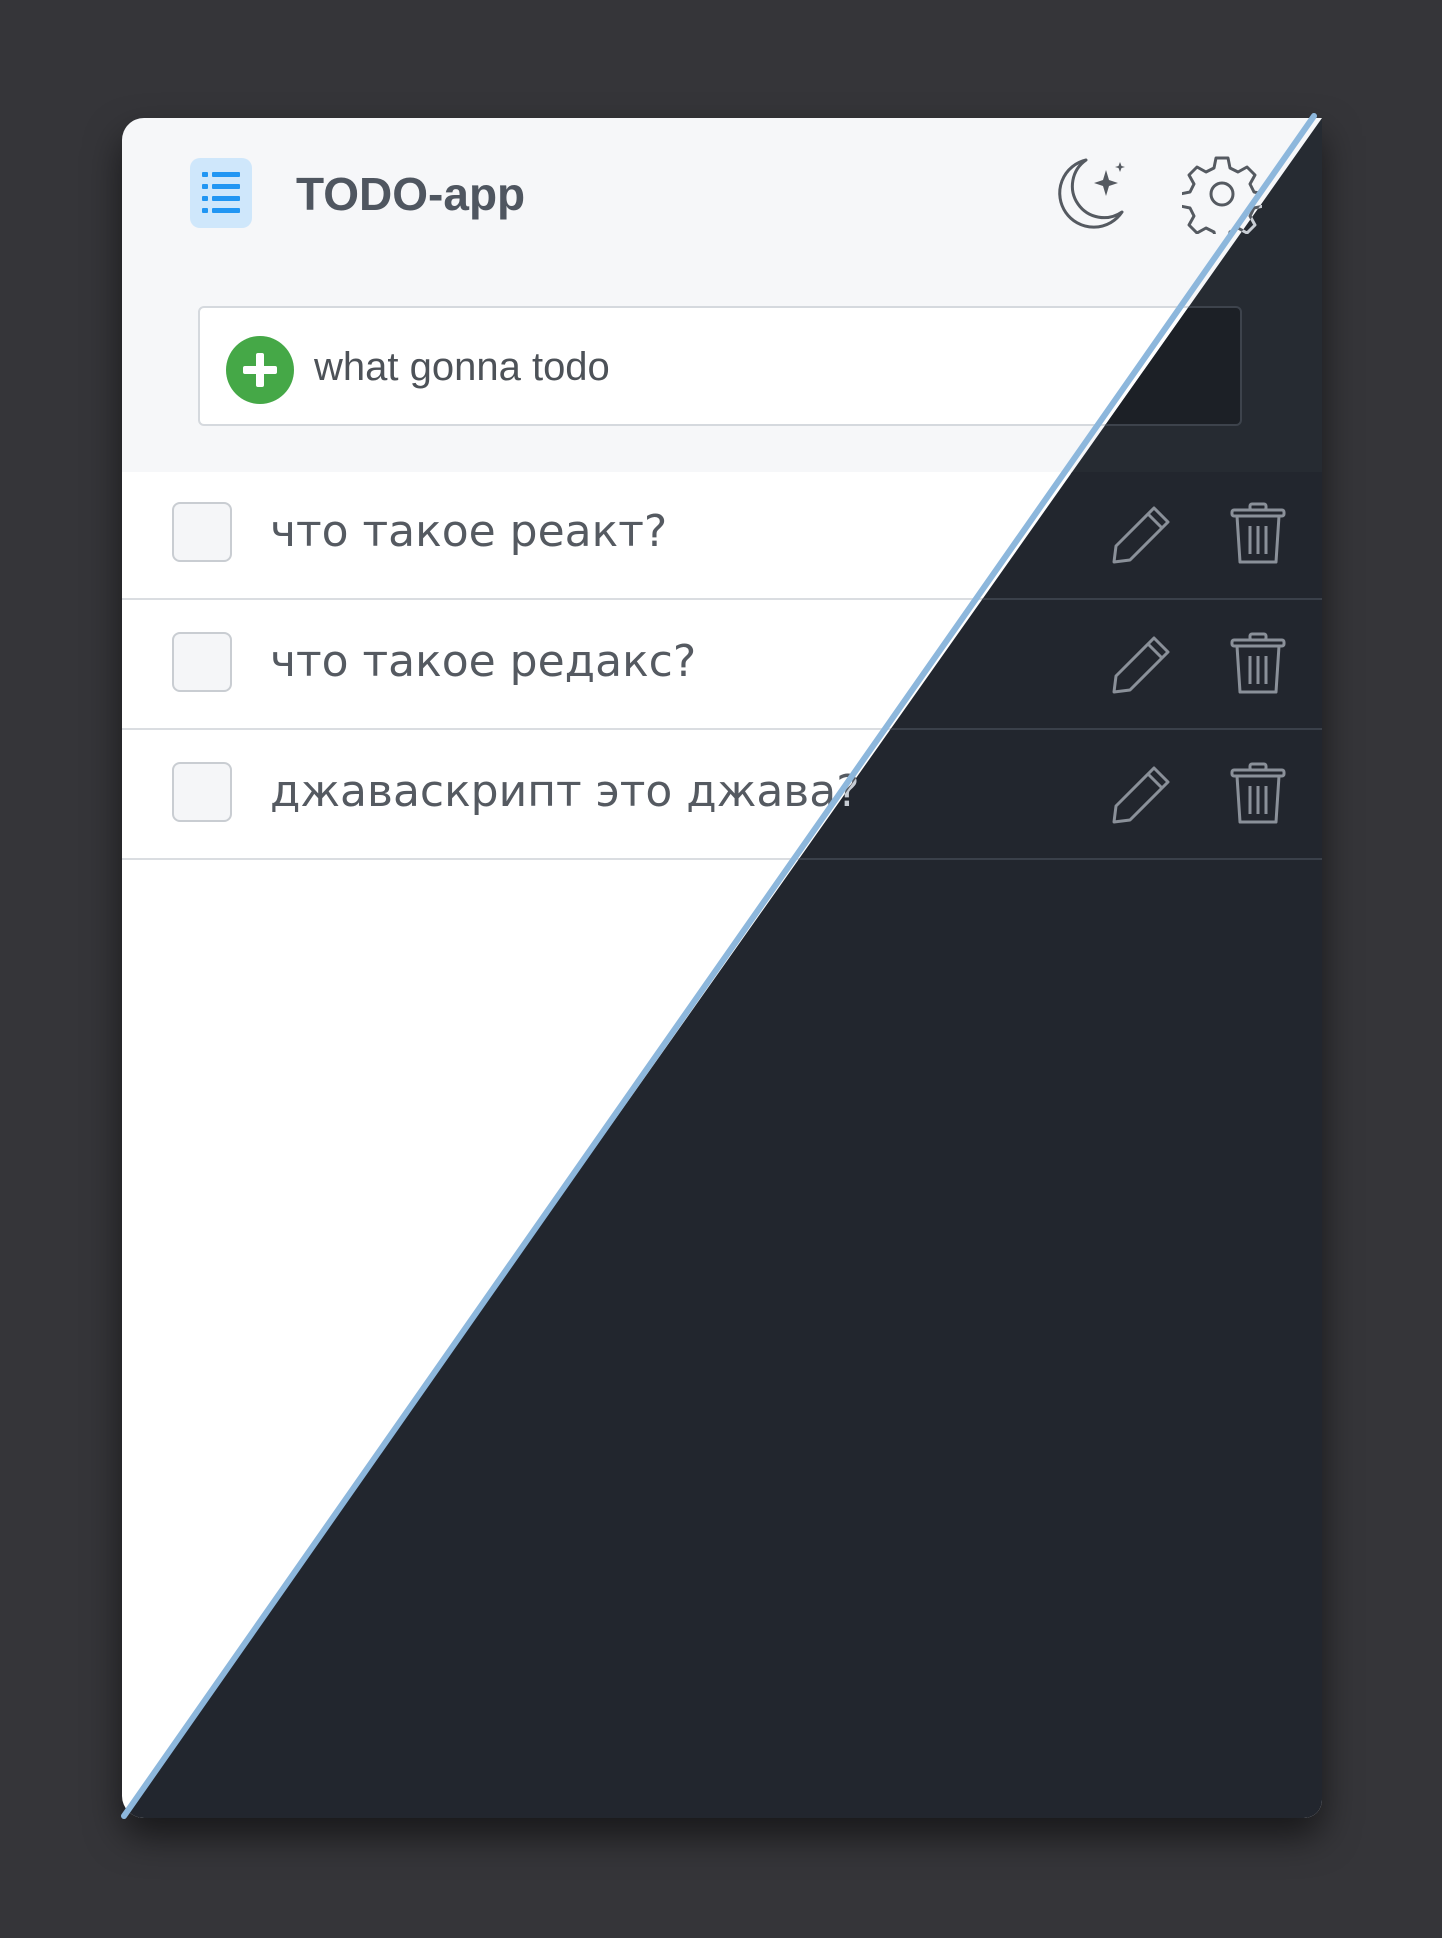 The width and height of the screenshot is (1442, 1938). I want to click on app-title: TODO-app, so click(411, 194).